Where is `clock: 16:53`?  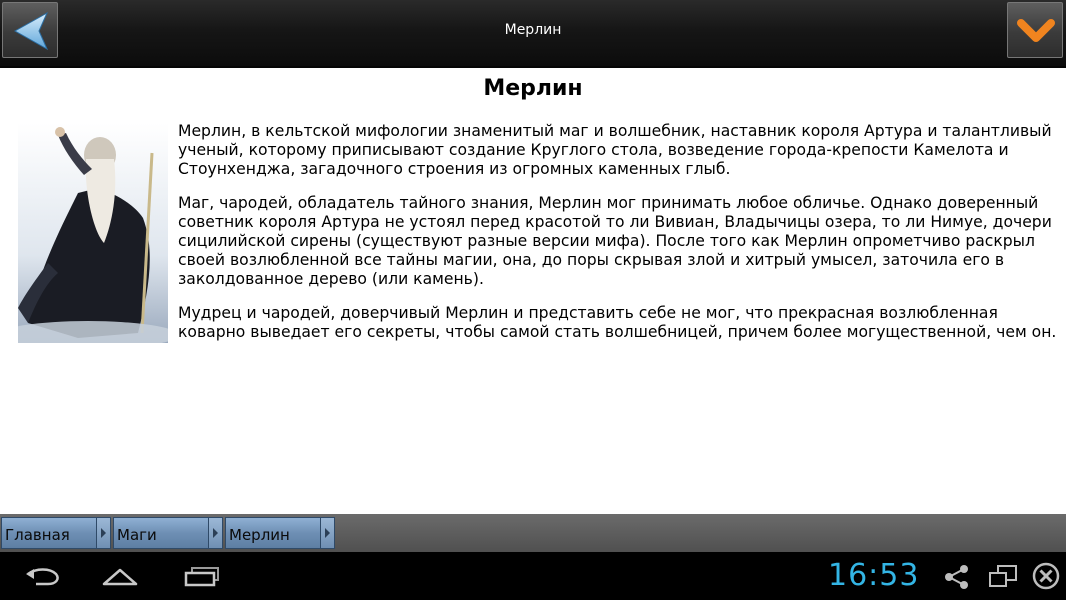
clock: 16:53 is located at coordinates (874, 575).